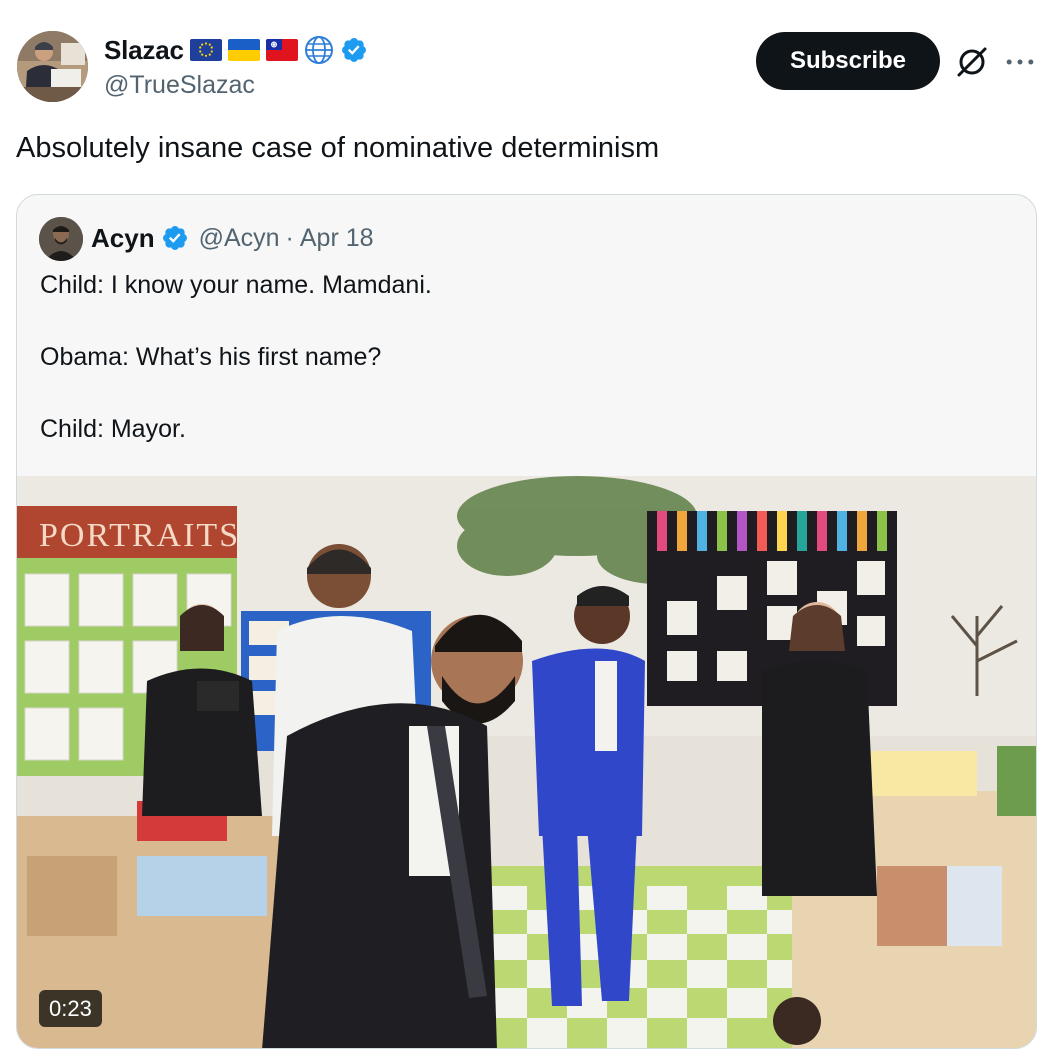 The height and width of the screenshot is (1056, 1062). Describe the element at coordinates (175, 238) in the screenshot. I see `quoted-verified-badge-icon` at that location.